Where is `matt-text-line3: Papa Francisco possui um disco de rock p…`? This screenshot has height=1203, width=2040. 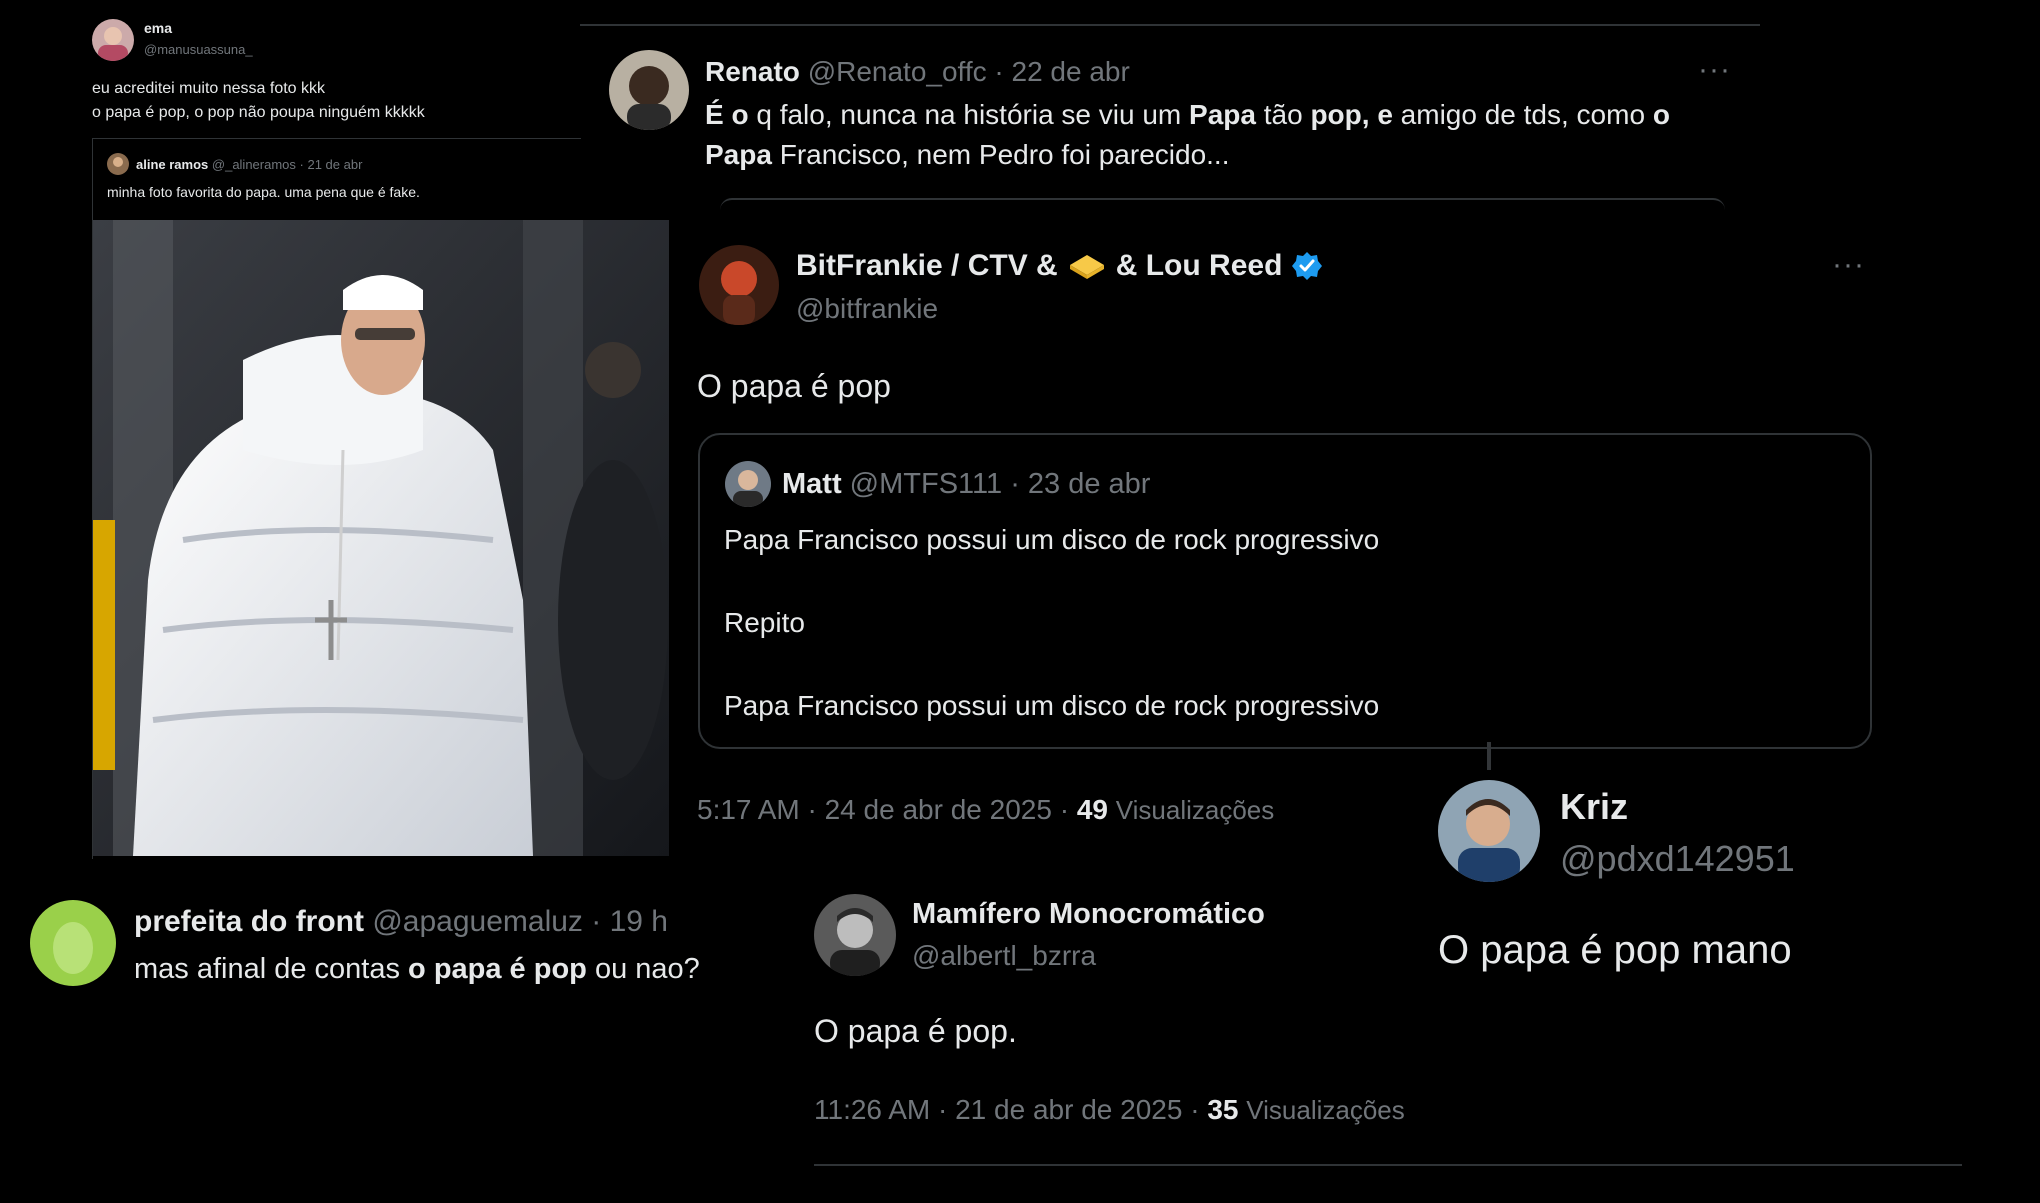 matt-text-line3: Papa Francisco possui um disco de rock p… is located at coordinates (1052, 705).